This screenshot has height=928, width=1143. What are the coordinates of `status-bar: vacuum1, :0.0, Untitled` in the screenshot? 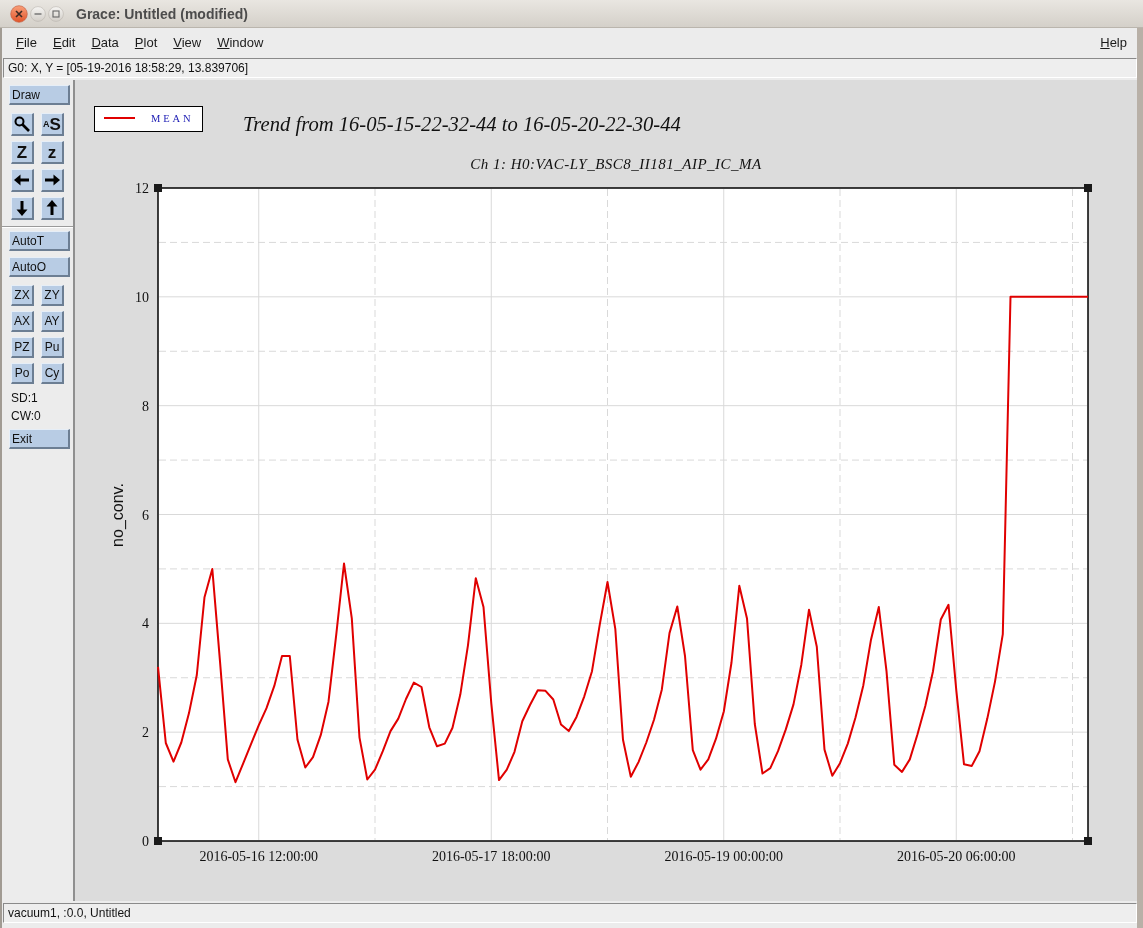 It's located at (570, 913).